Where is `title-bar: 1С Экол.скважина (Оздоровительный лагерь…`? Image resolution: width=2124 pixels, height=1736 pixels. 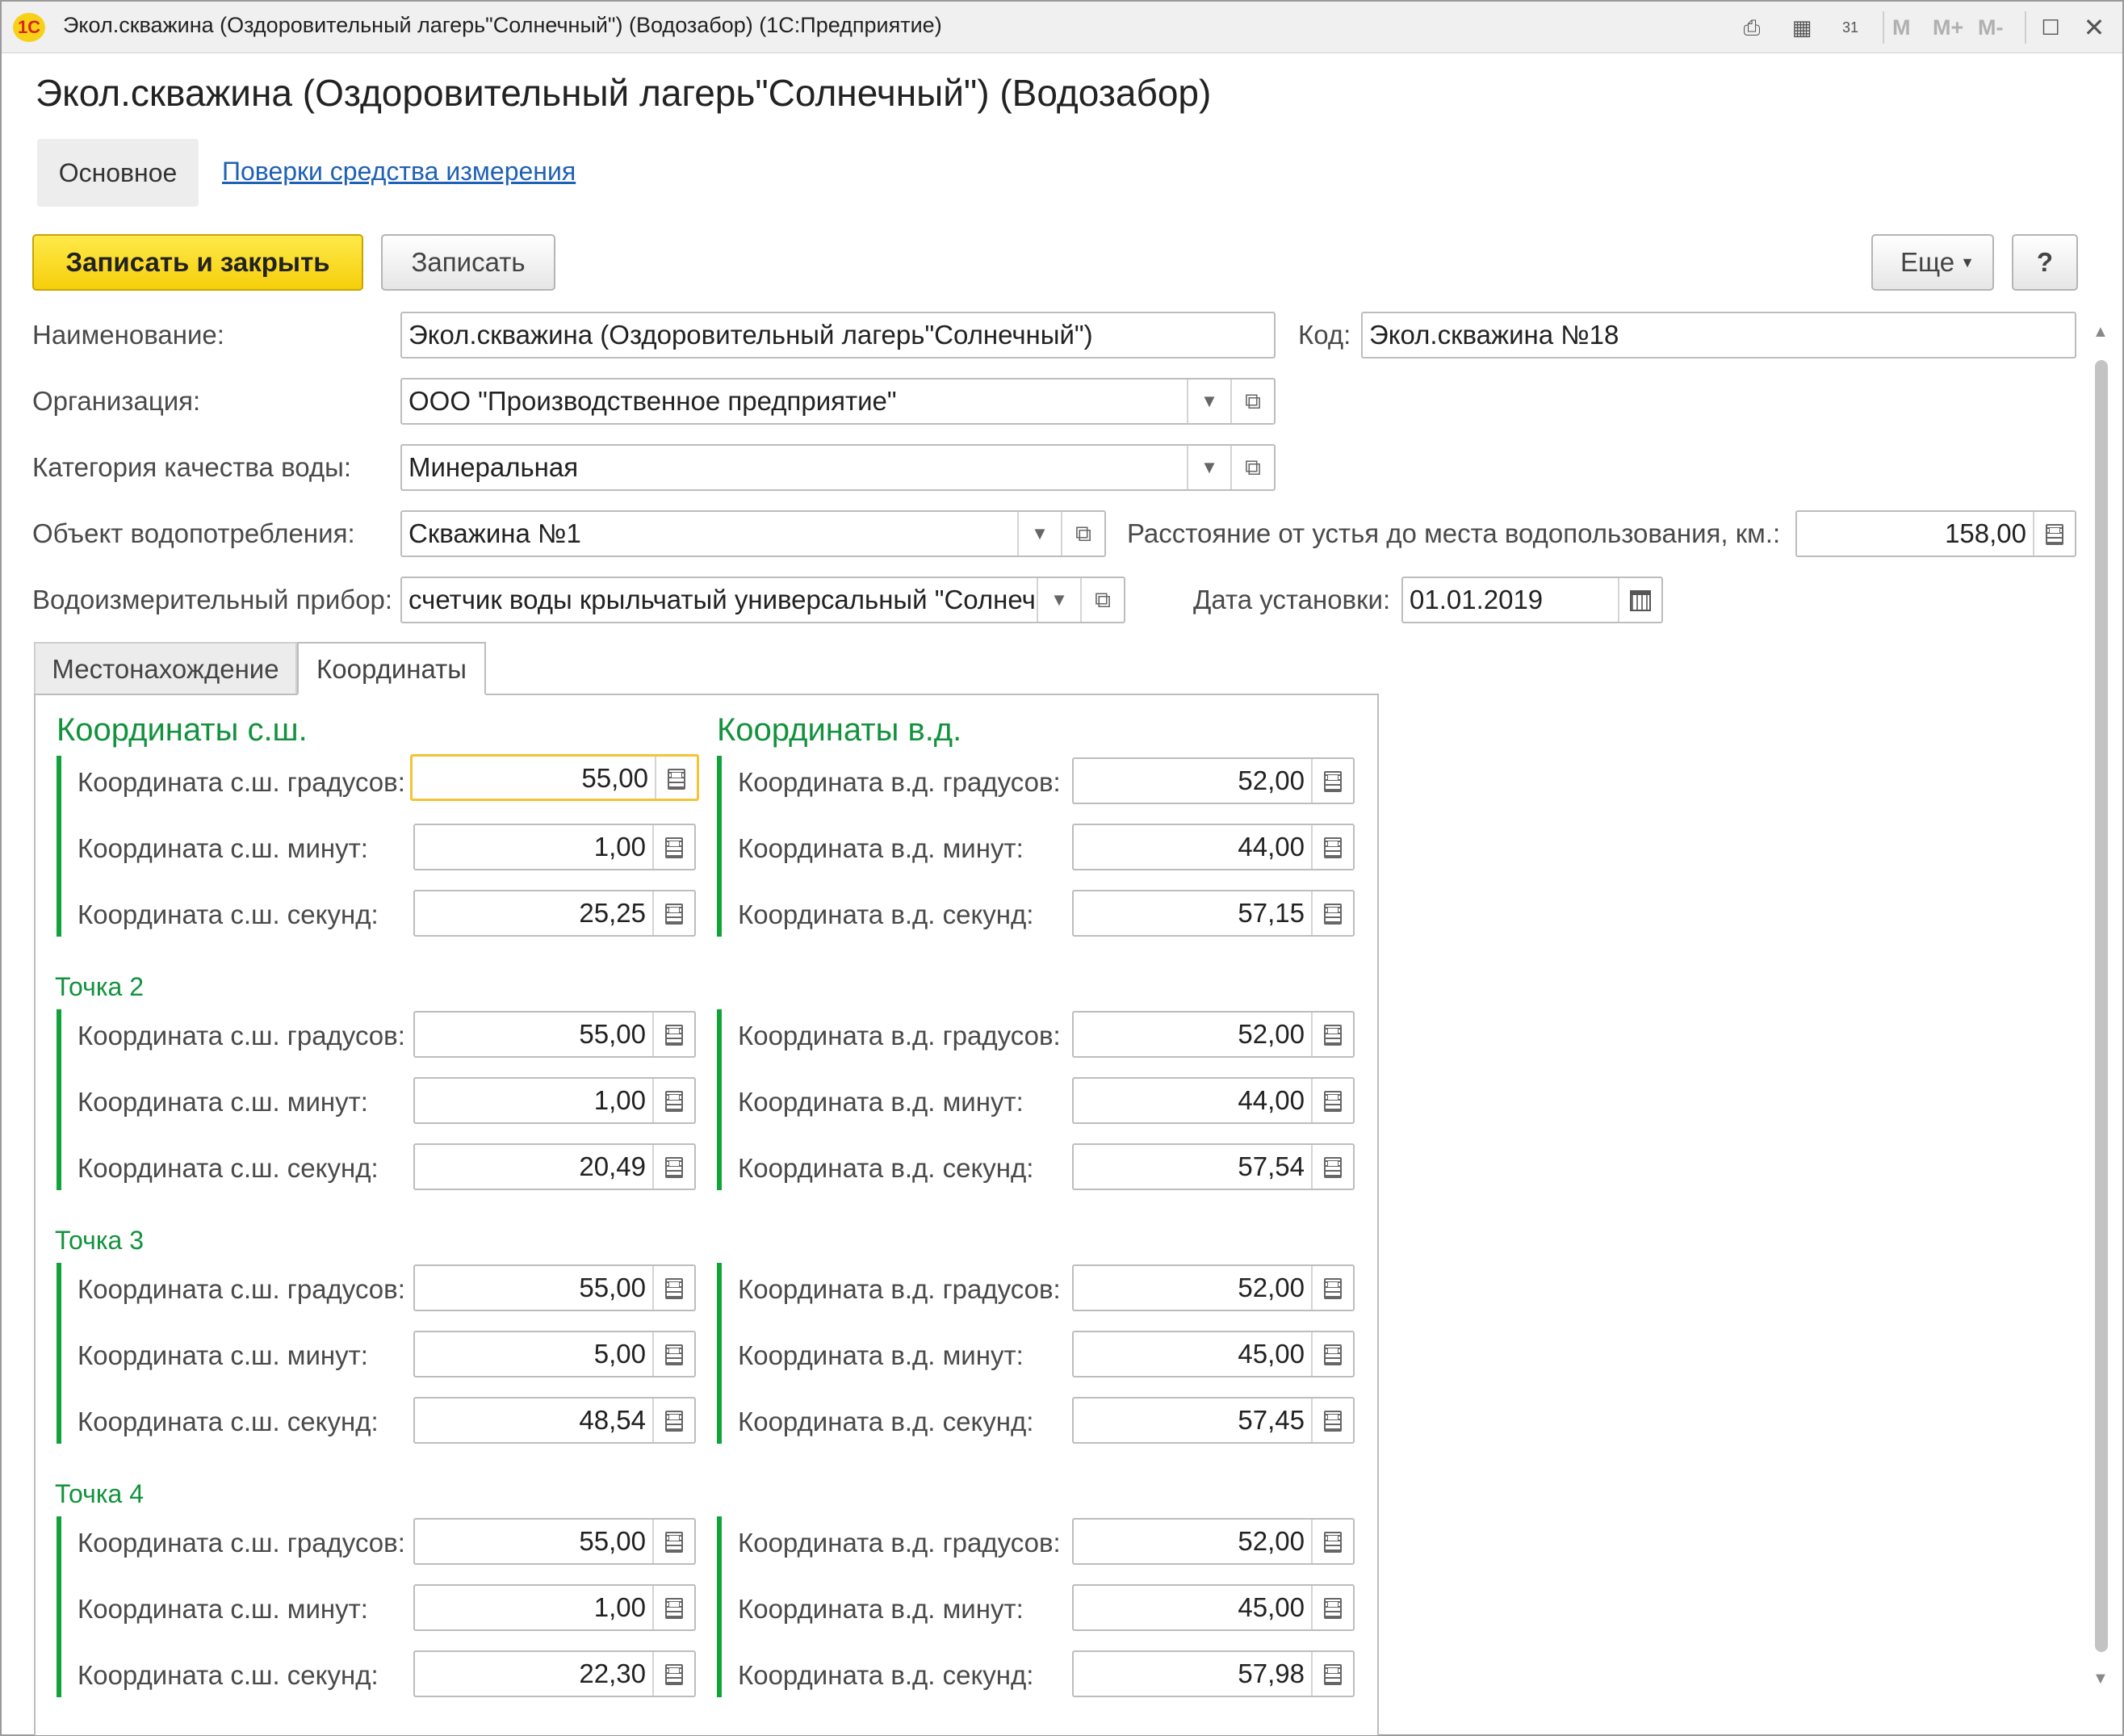
title-bar: 1С Экол.скважина (Оздоровительный лагерь… is located at coordinates (1062, 27).